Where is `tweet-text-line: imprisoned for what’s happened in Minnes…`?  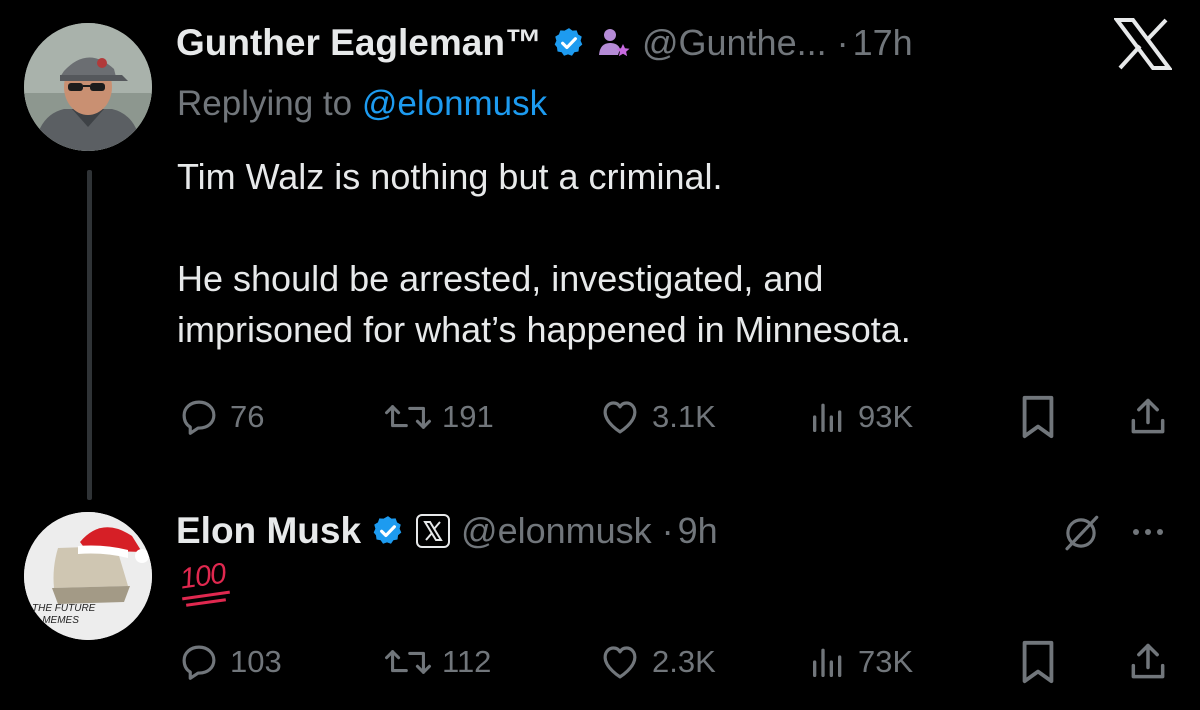 tweet-text-line: imprisoned for what’s happened in Minnes… is located at coordinates (544, 329).